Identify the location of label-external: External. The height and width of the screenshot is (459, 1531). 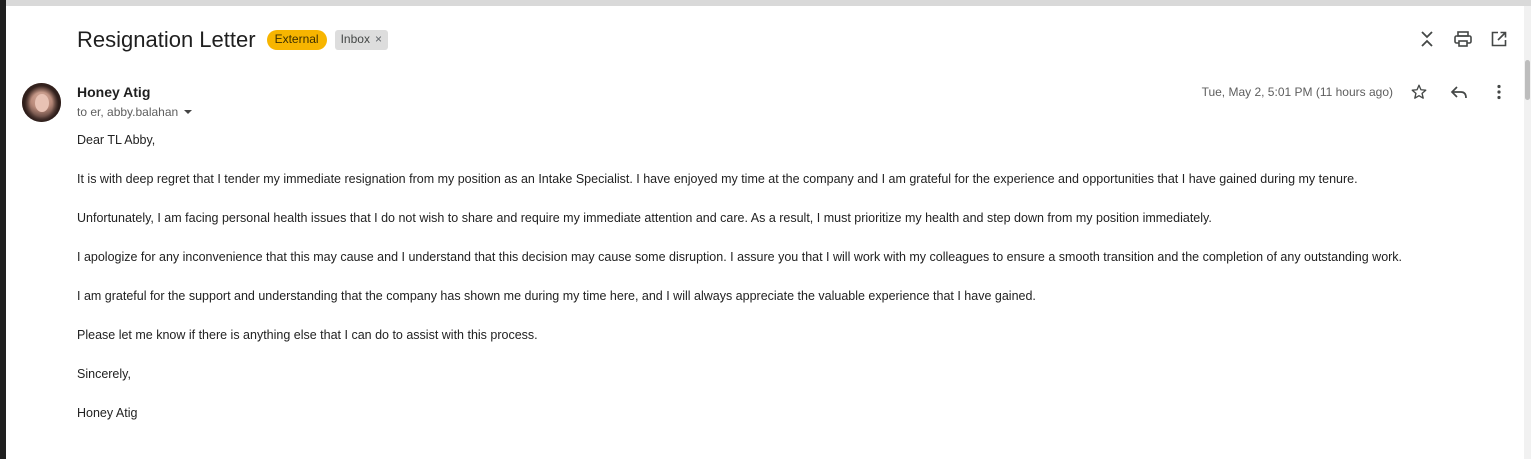
(296, 40).